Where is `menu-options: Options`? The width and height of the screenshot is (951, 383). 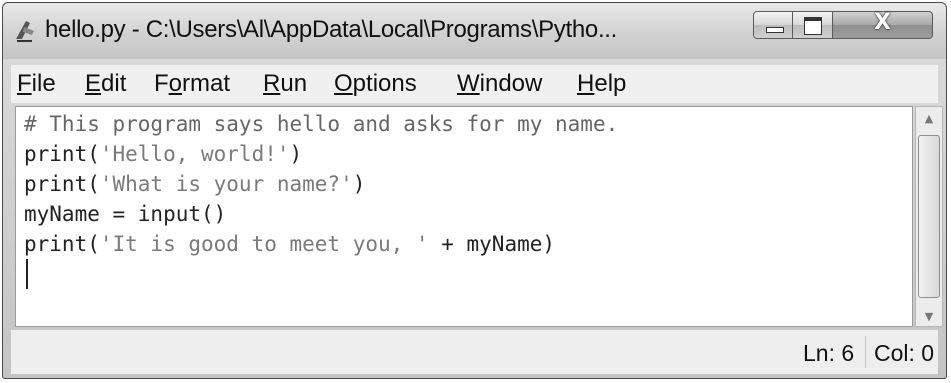 menu-options: Options is located at coordinates (375, 84).